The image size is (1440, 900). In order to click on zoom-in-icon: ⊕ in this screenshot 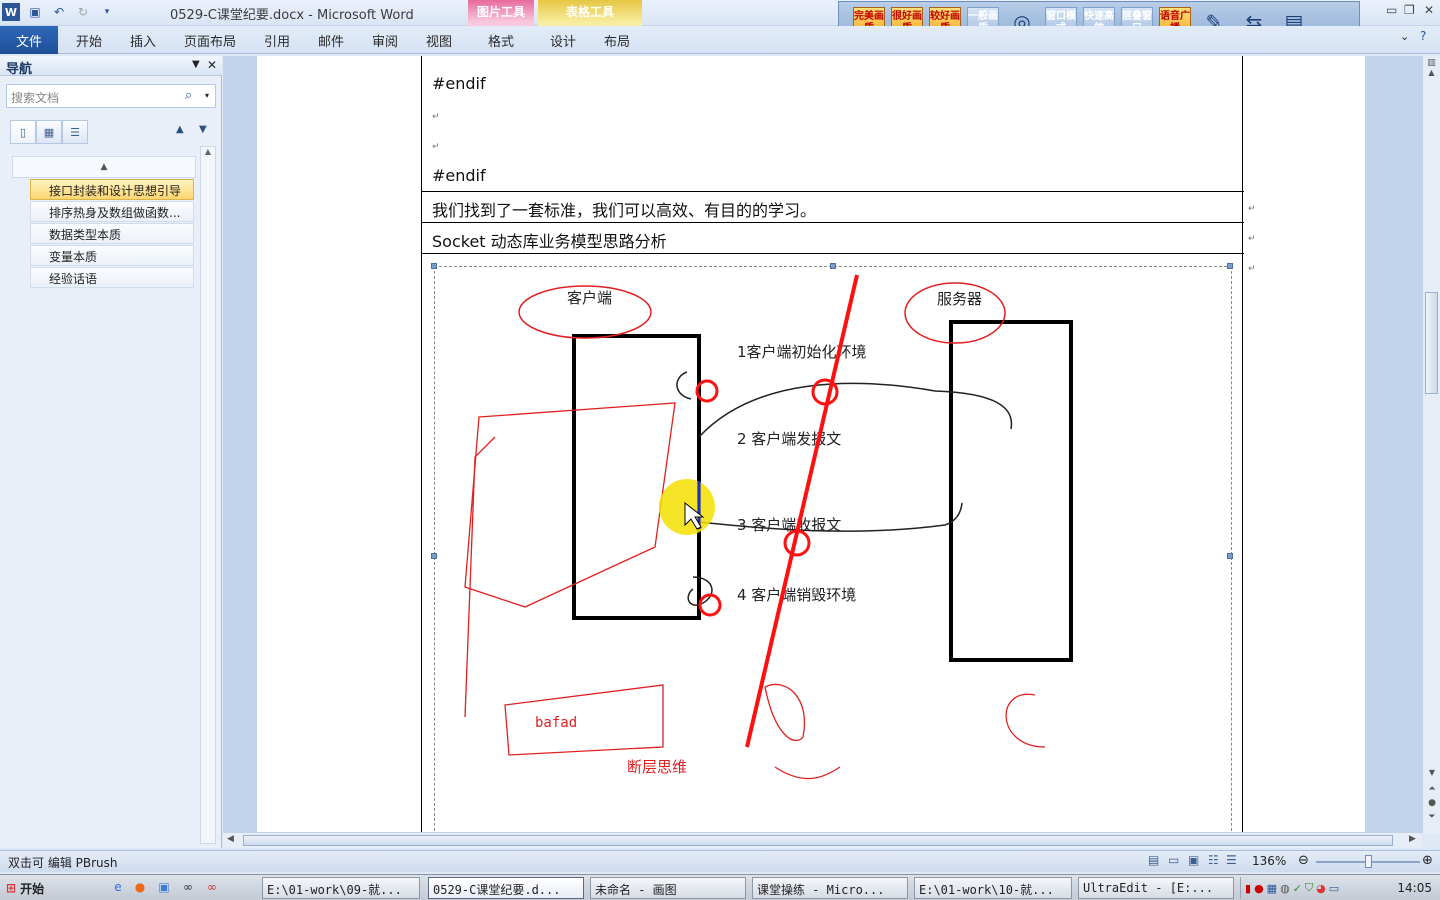, I will do `click(1427, 860)`.